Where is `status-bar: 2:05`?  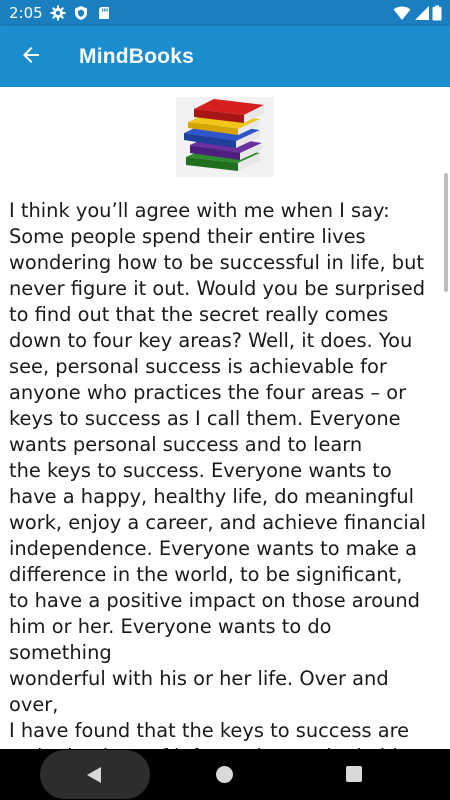 status-bar: 2:05 is located at coordinates (225, 13).